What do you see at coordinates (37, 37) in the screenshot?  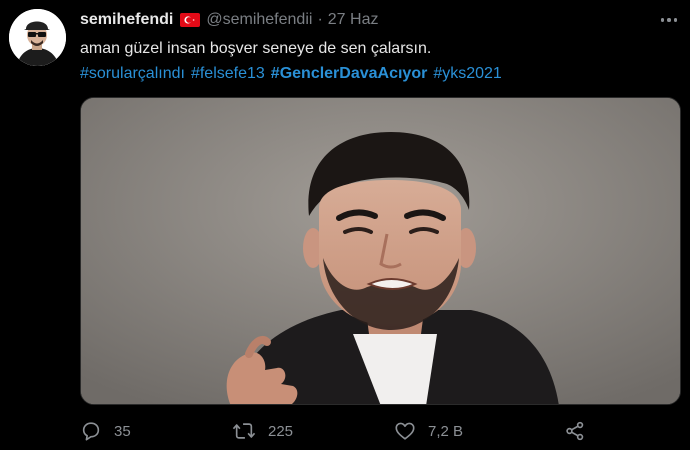 I see `avatar` at bounding box center [37, 37].